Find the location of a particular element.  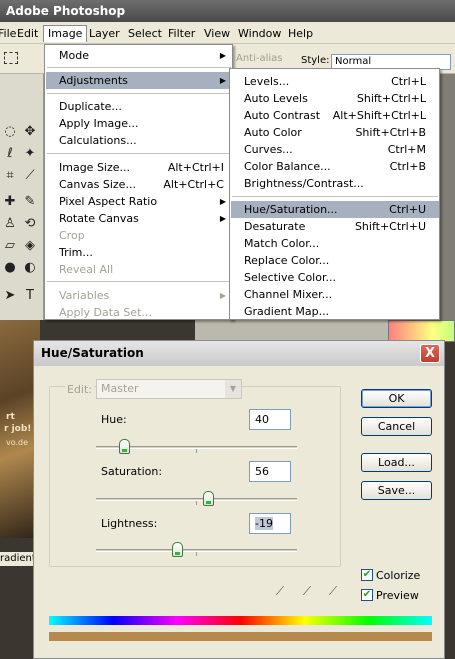

menu-item-auto-contrast: Auto Contrast Alt+Shift+Ctrl+L is located at coordinates (335, 115).